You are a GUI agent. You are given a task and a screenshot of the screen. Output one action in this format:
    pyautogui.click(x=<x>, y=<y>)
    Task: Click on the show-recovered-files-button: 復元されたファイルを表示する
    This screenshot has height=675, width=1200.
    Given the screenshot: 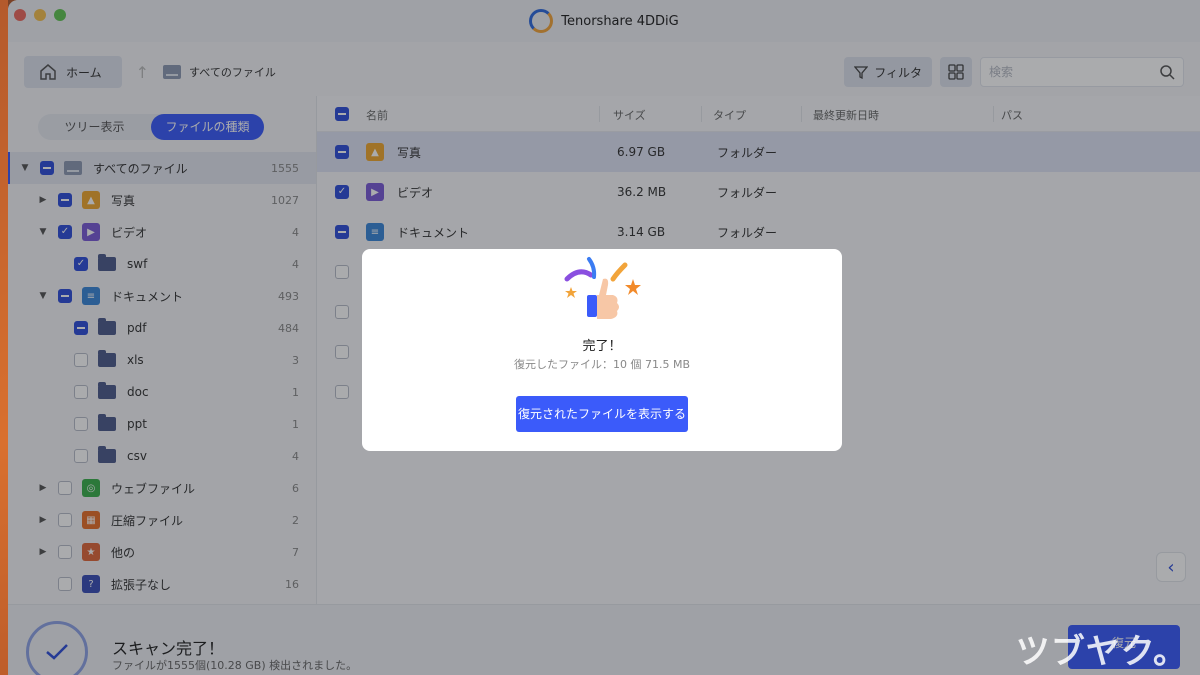 What is the action you would take?
    pyautogui.click(x=602, y=414)
    